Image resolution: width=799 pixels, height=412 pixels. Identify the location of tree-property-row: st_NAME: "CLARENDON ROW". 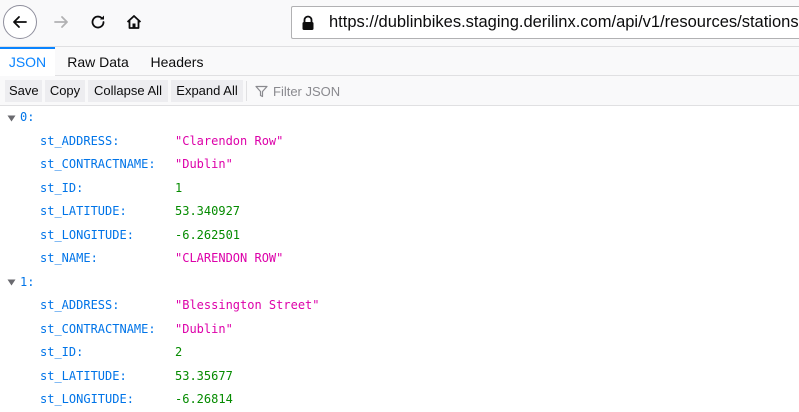
(399, 259).